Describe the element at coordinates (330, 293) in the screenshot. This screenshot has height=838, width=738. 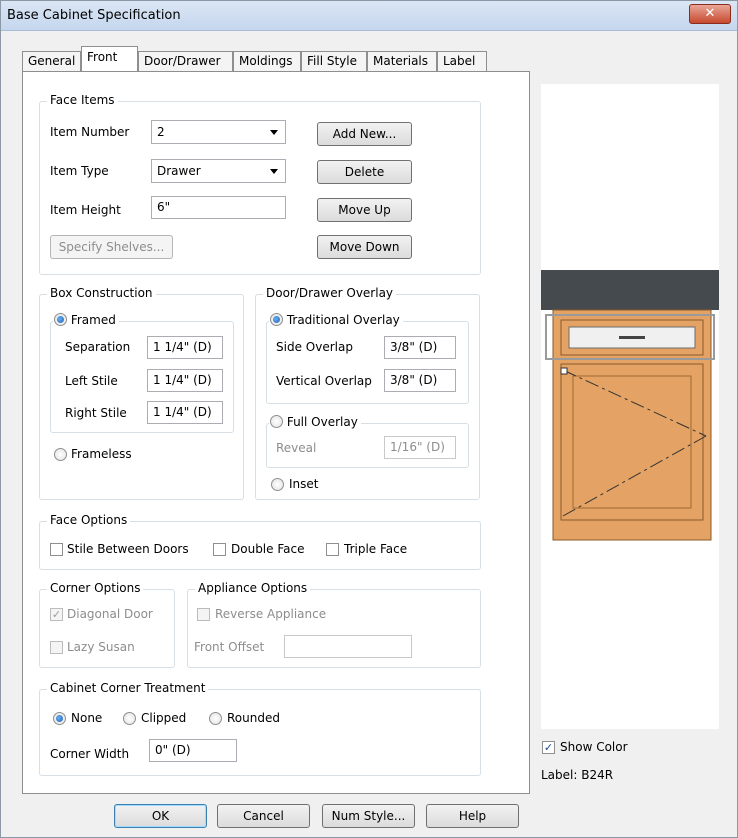
I see `overlay-label: Door/Drawer Overlay` at that location.